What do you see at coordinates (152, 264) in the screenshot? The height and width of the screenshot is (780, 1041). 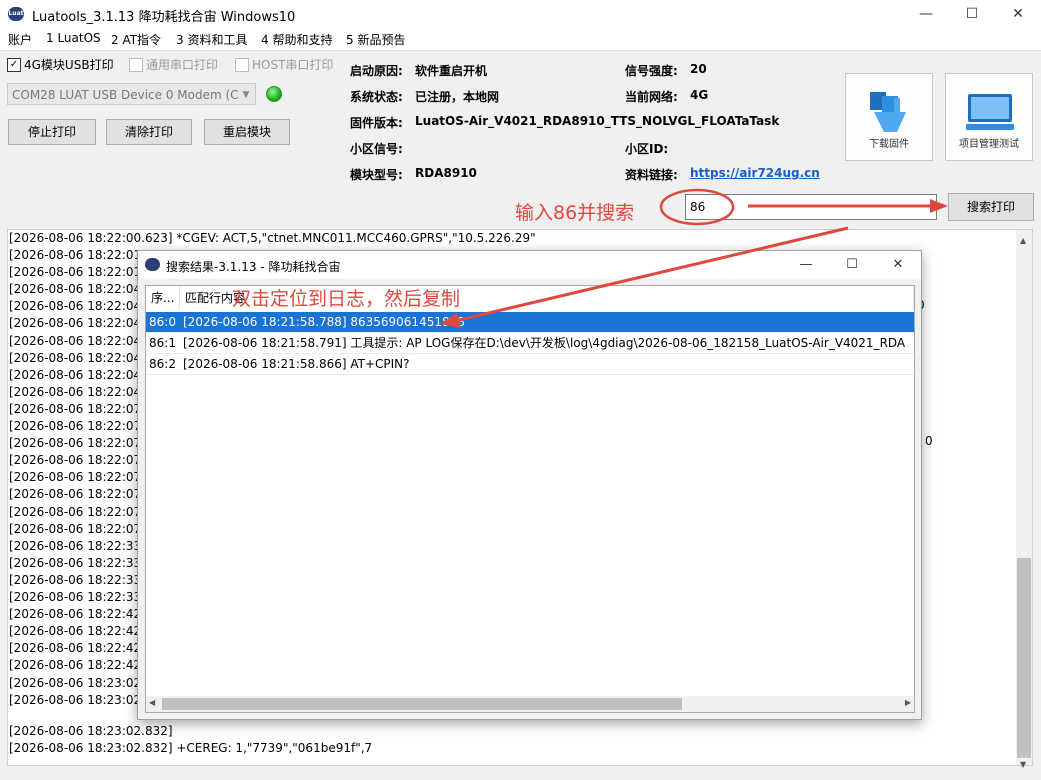 I see `app-logo` at bounding box center [152, 264].